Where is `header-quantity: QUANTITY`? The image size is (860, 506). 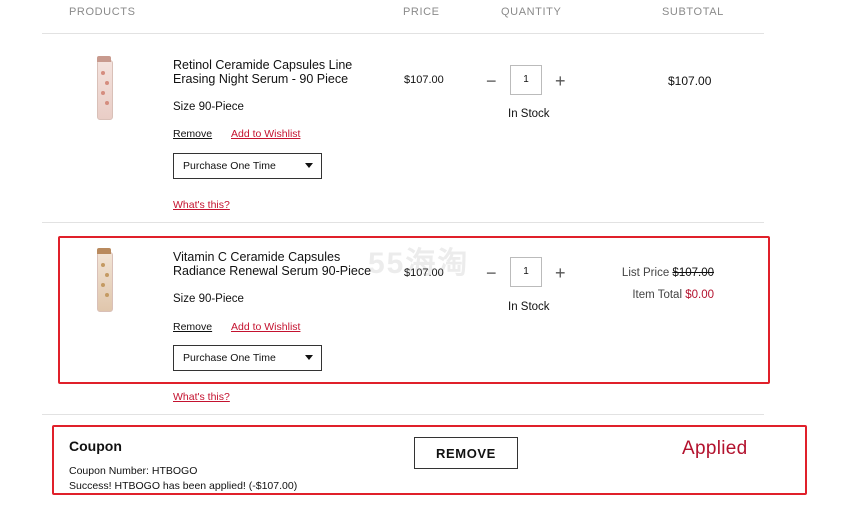 header-quantity: QUANTITY is located at coordinates (531, 12).